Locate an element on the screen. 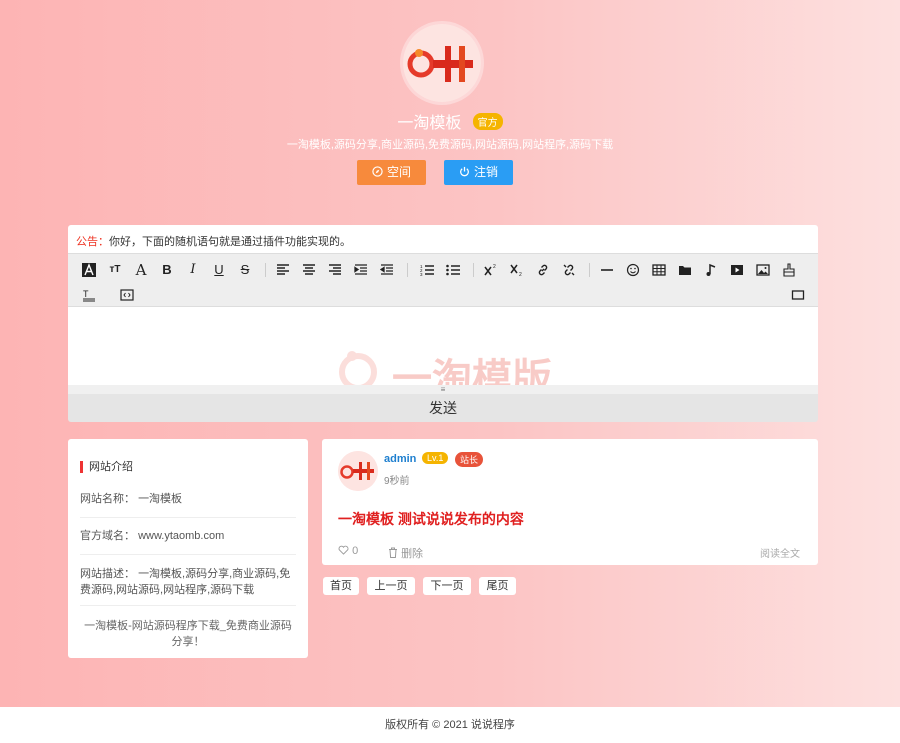  music-icon is located at coordinates (711, 270).